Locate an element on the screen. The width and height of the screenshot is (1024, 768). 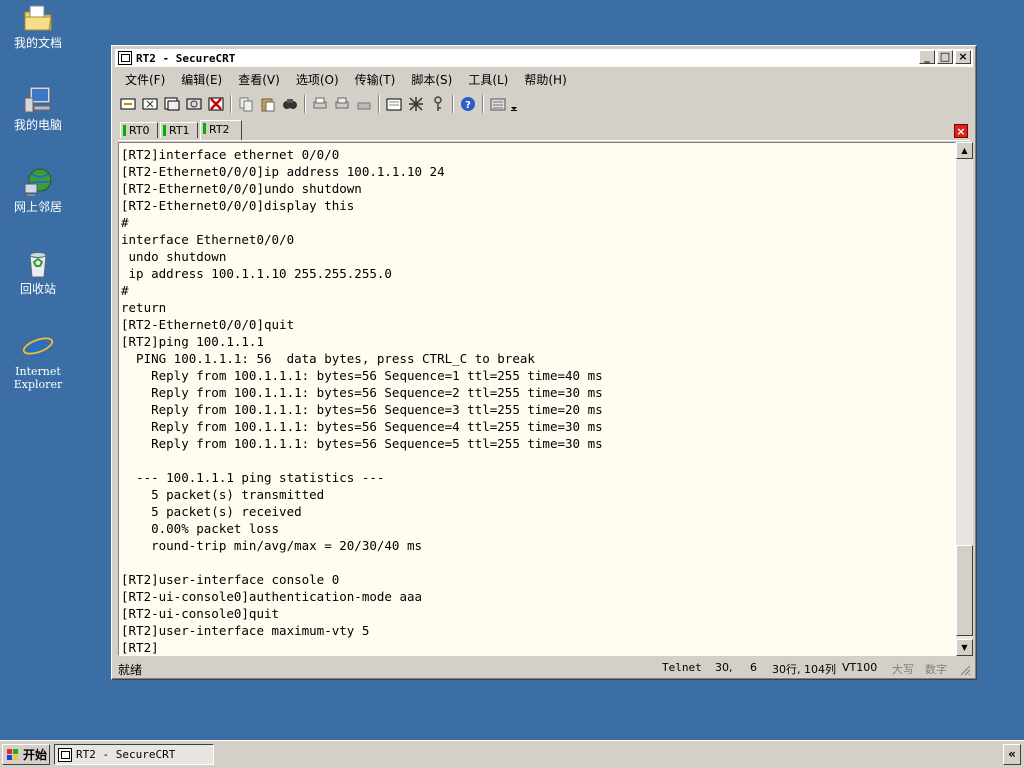
status-row: 30, is located at coordinates (724, 667).